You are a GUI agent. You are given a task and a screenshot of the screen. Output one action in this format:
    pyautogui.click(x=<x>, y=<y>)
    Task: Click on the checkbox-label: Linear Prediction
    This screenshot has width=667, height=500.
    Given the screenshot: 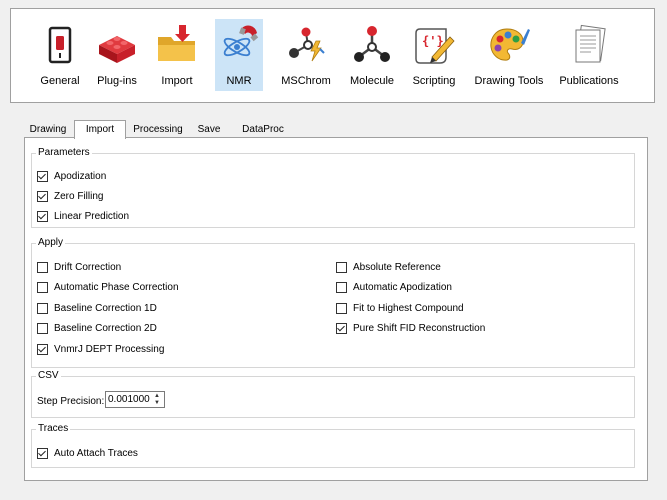 What is the action you would take?
    pyautogui.click(x=92, y=216)
    